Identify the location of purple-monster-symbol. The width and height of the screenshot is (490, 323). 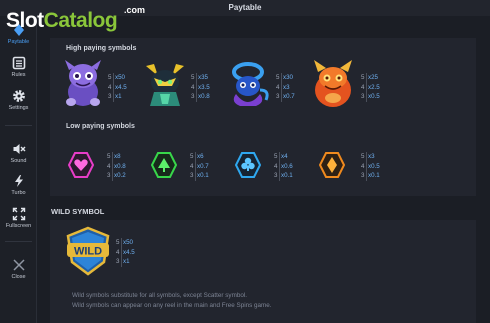
(83, 84).